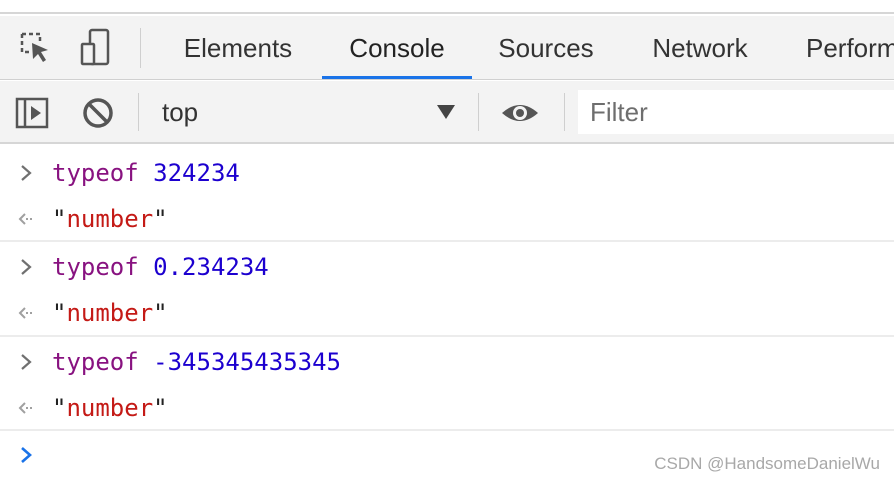  I want to click on toggle-sidebar-icon, so click(32, 113).